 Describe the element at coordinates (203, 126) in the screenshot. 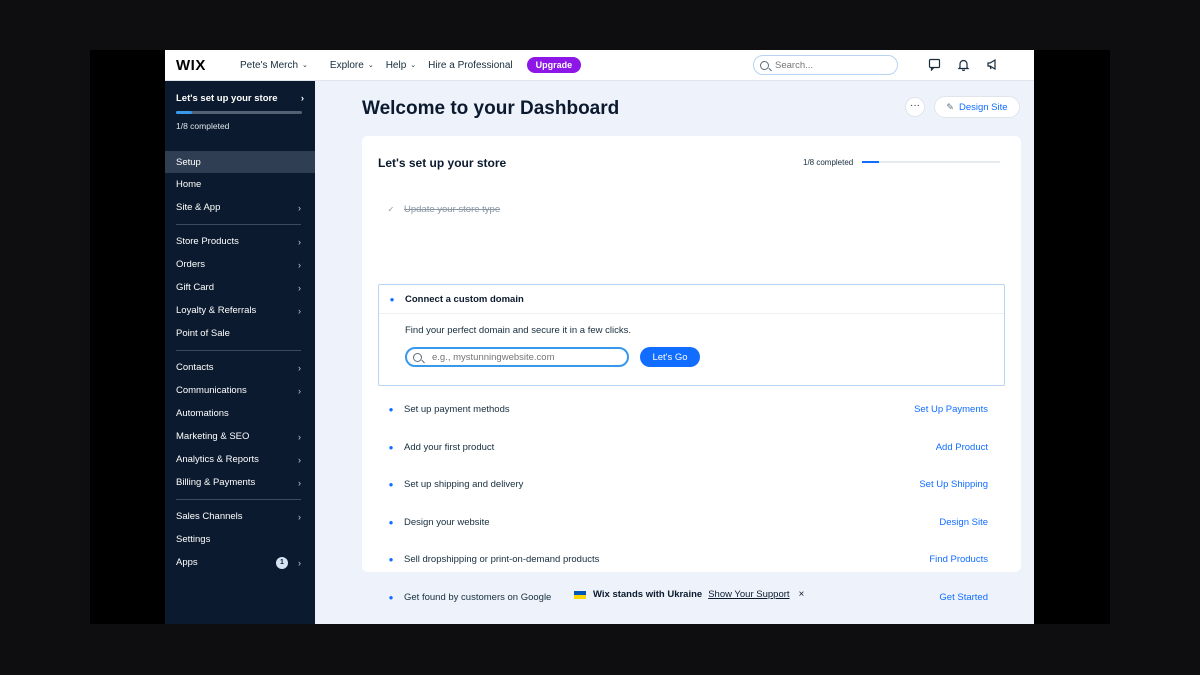

I see `sidebar-setup-count: 1/8 completed` at that location.